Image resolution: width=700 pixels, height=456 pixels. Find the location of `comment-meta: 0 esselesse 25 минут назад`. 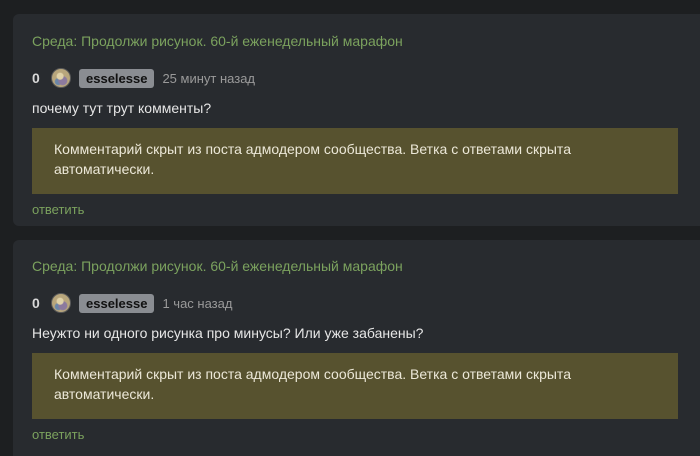

comment-meta: 0 esselesse 25 минут назад is located at coordinates (143, 78).